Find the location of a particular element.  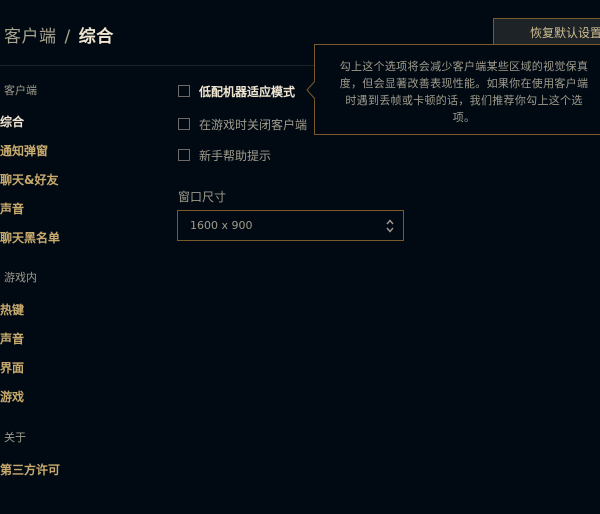

sidebar-item-client-sound: 声音 is located at coordinates (12, 208).